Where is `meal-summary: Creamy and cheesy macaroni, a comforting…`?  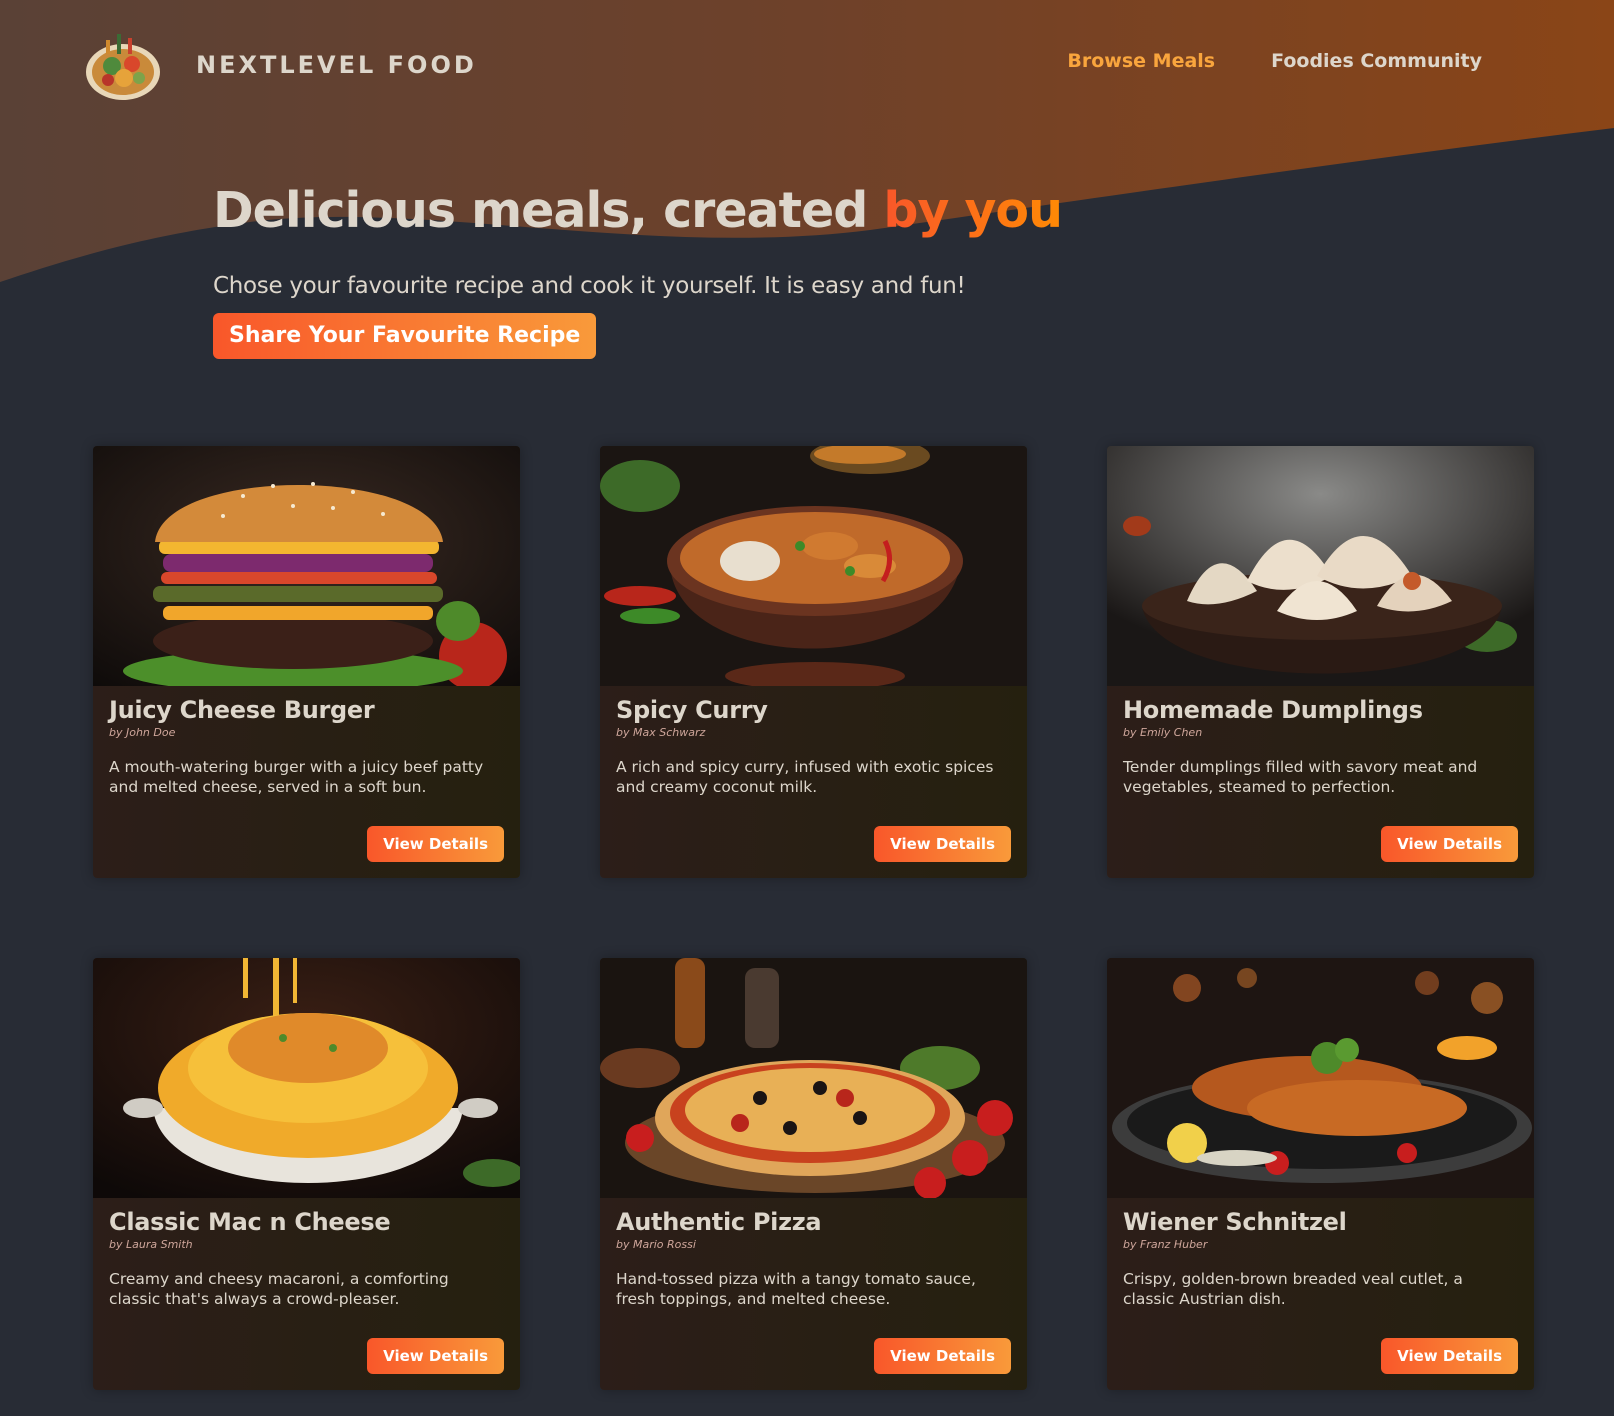
meal-summary: Creamy and cheesy macaroni, a comforting… is located at coordinates (279, 1289).